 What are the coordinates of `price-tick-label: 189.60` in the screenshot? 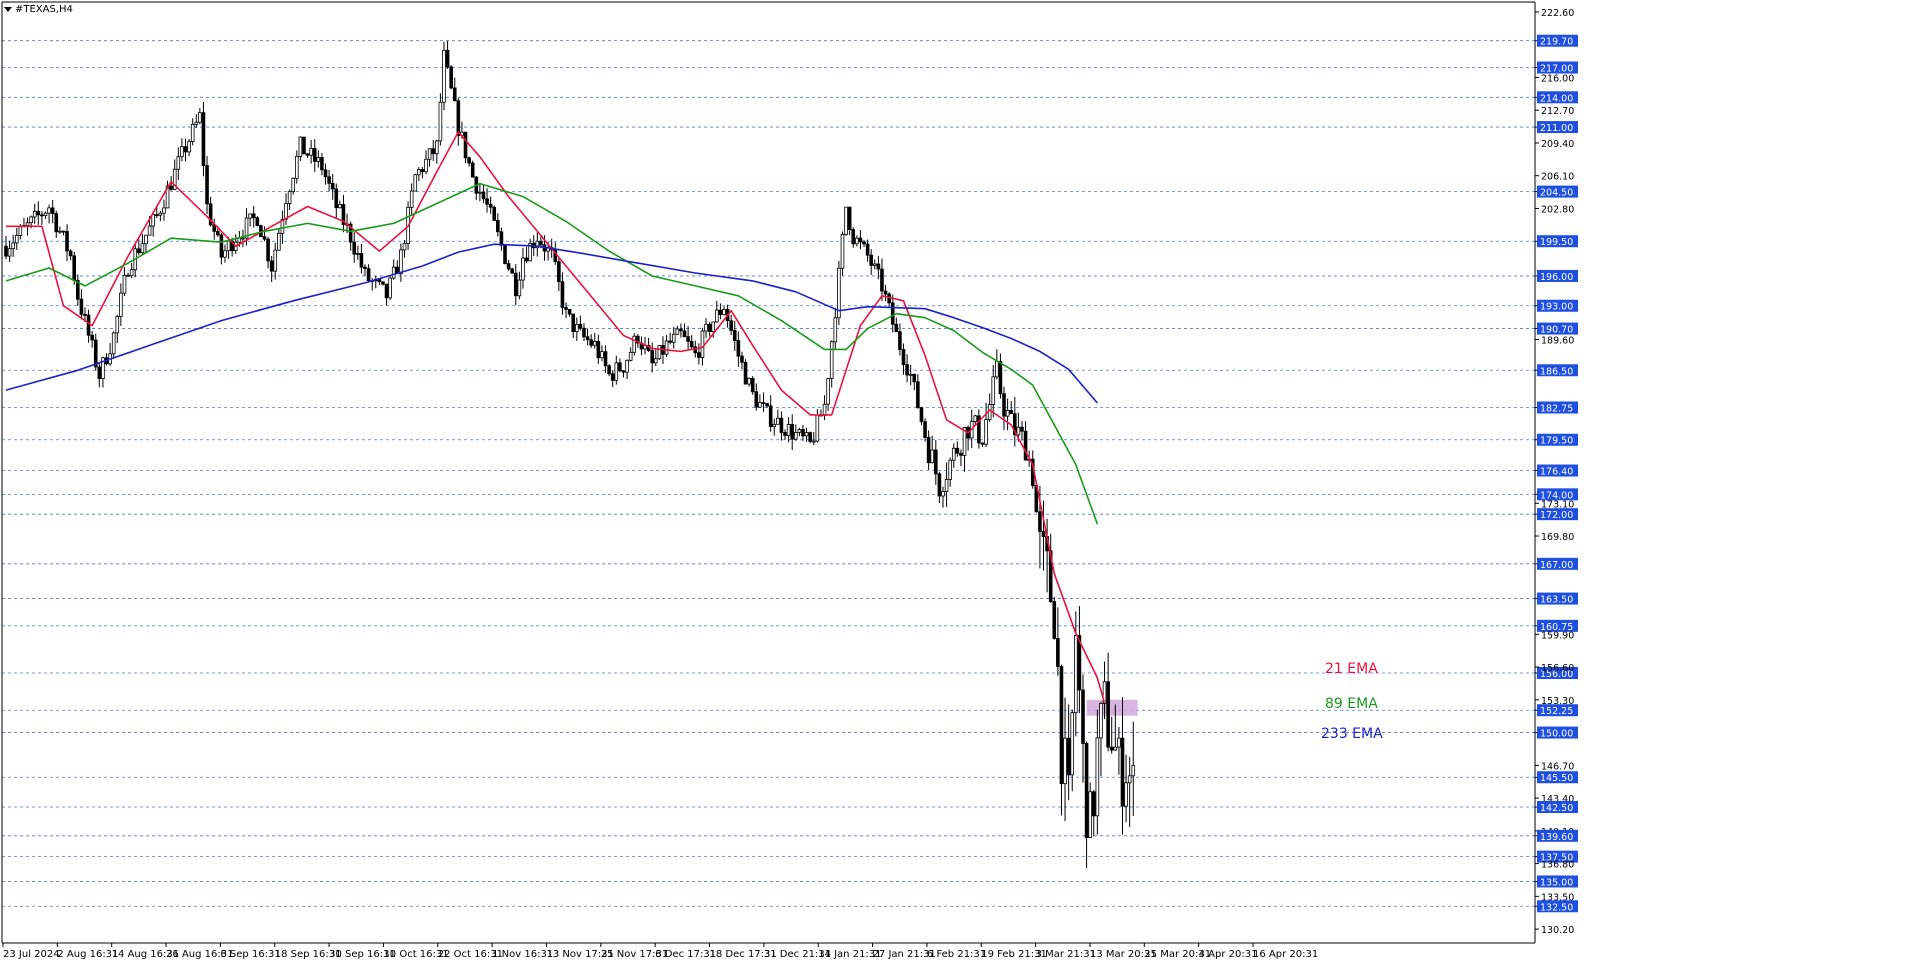 It's located at (1557, 340).